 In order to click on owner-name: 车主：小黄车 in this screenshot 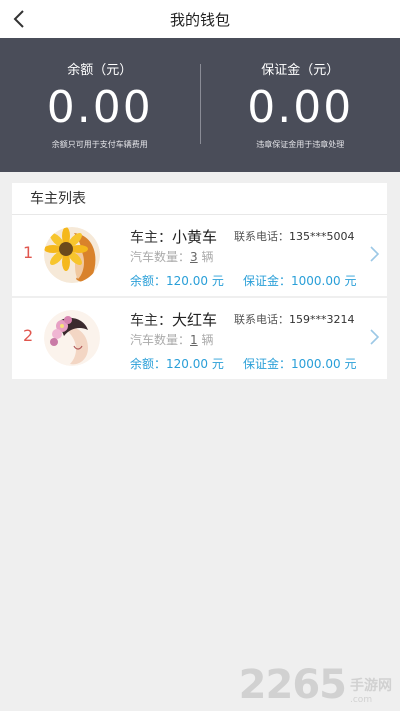, I will do `click(173, 236)`.